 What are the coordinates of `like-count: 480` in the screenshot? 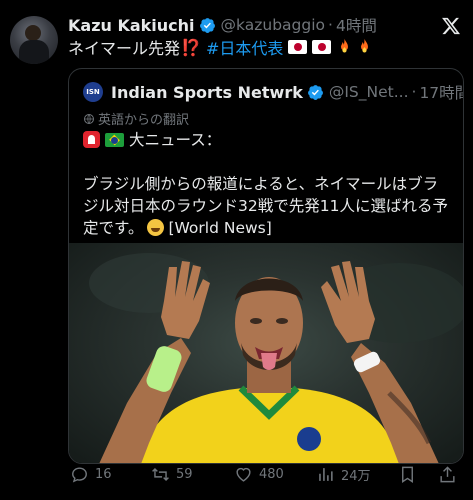 It's located at (271, 474).